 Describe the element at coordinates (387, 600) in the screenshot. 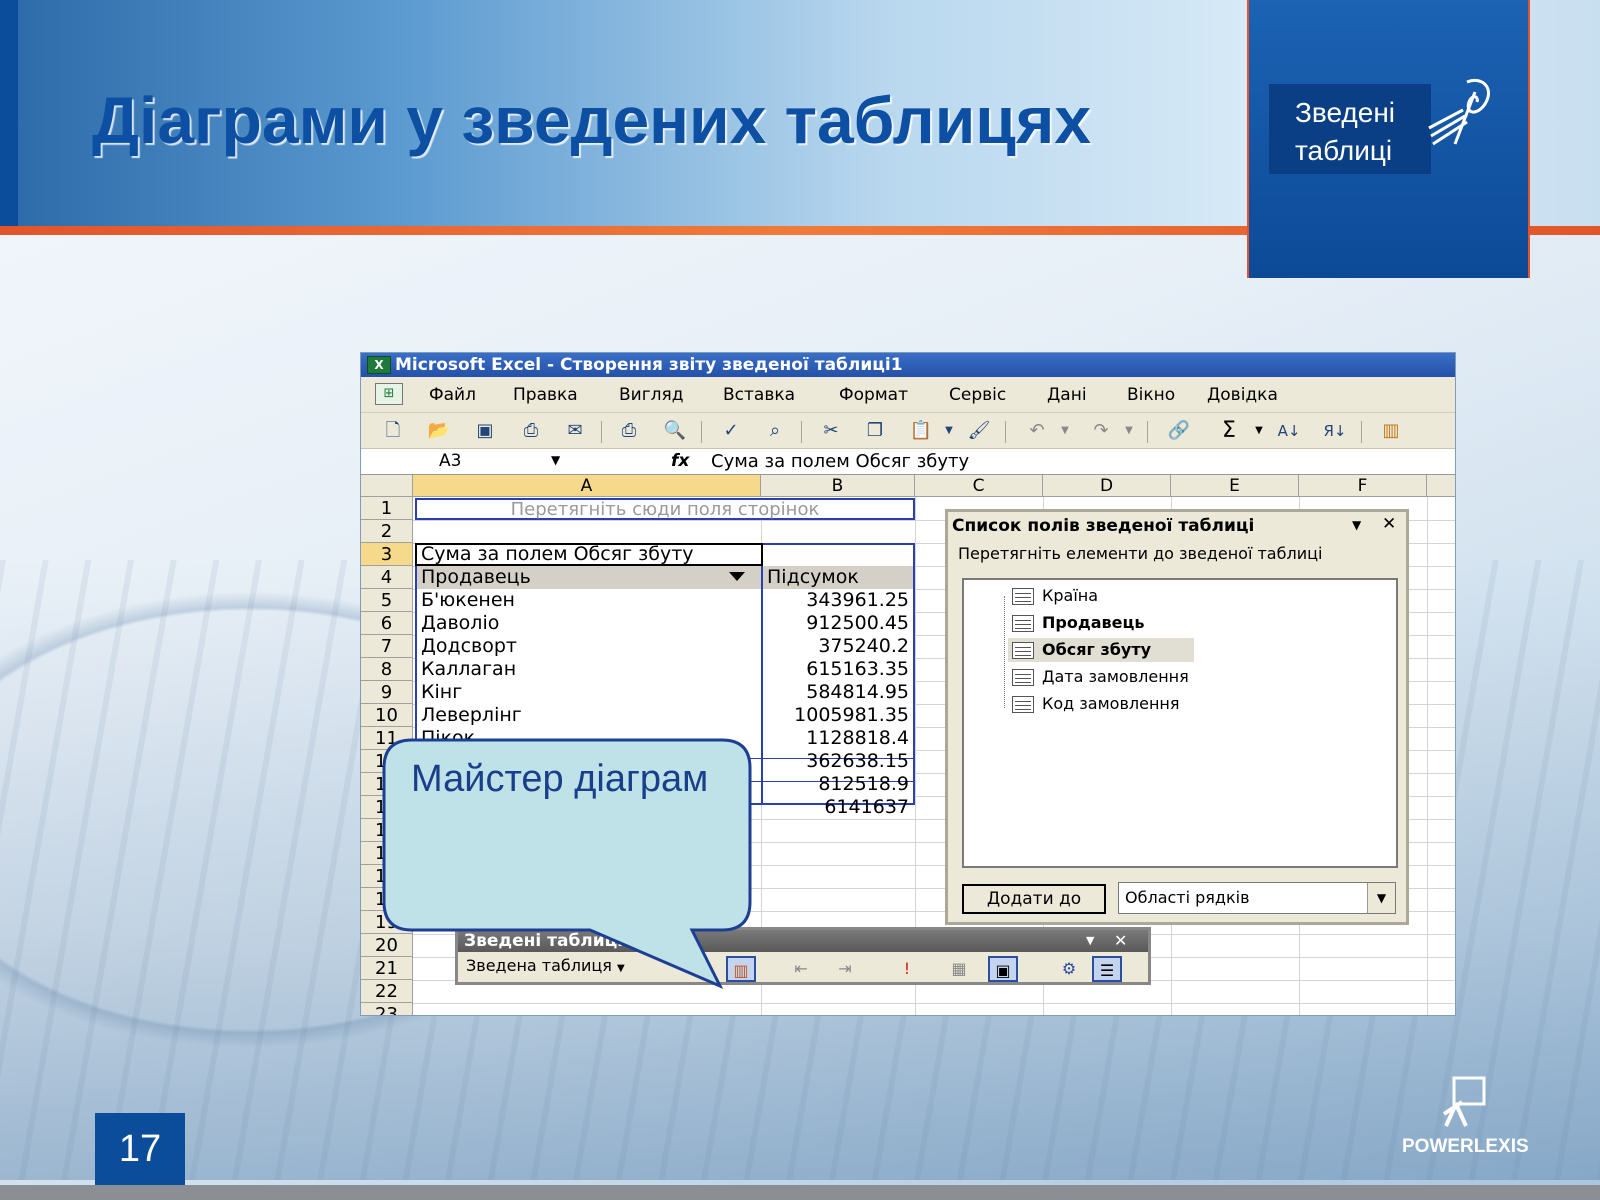

I see `row-header: 5` at that location.